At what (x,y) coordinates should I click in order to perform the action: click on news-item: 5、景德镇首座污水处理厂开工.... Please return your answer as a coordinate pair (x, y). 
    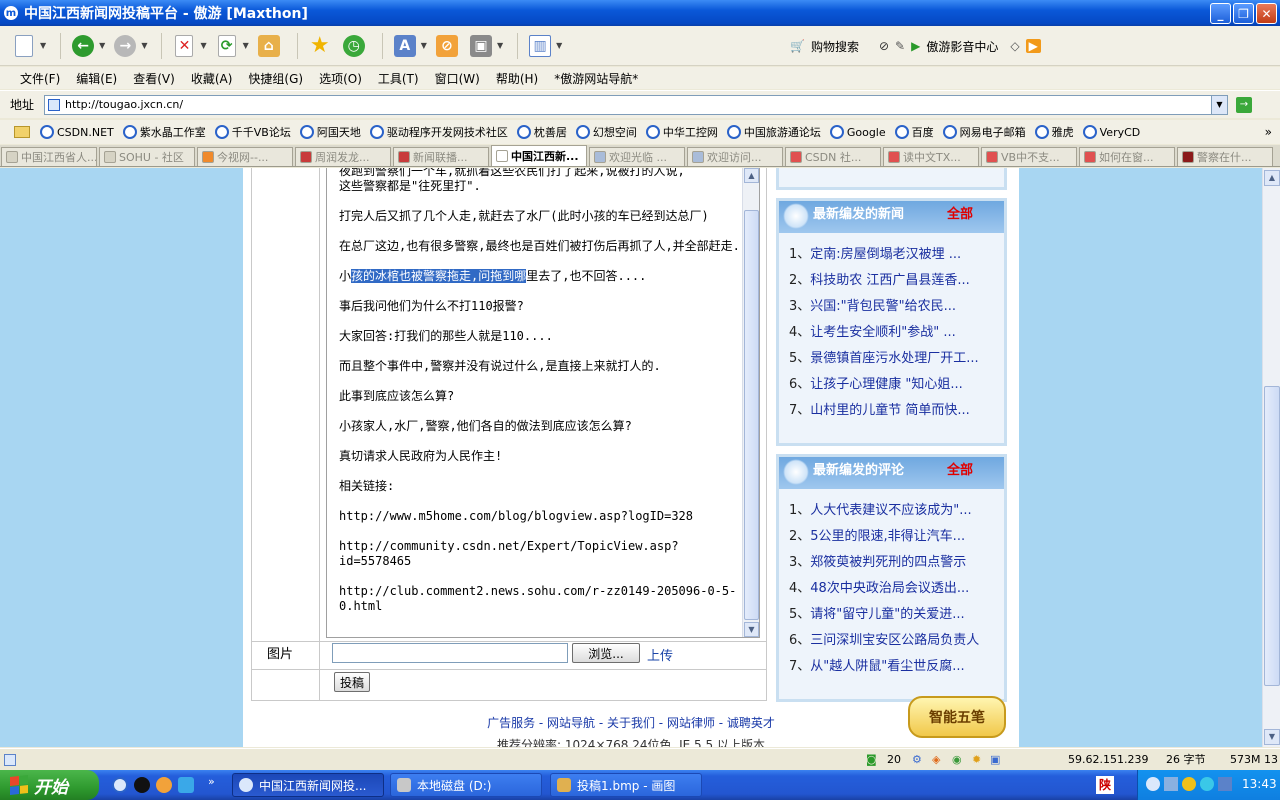
    Looking at the image, I should click on (892, 360).